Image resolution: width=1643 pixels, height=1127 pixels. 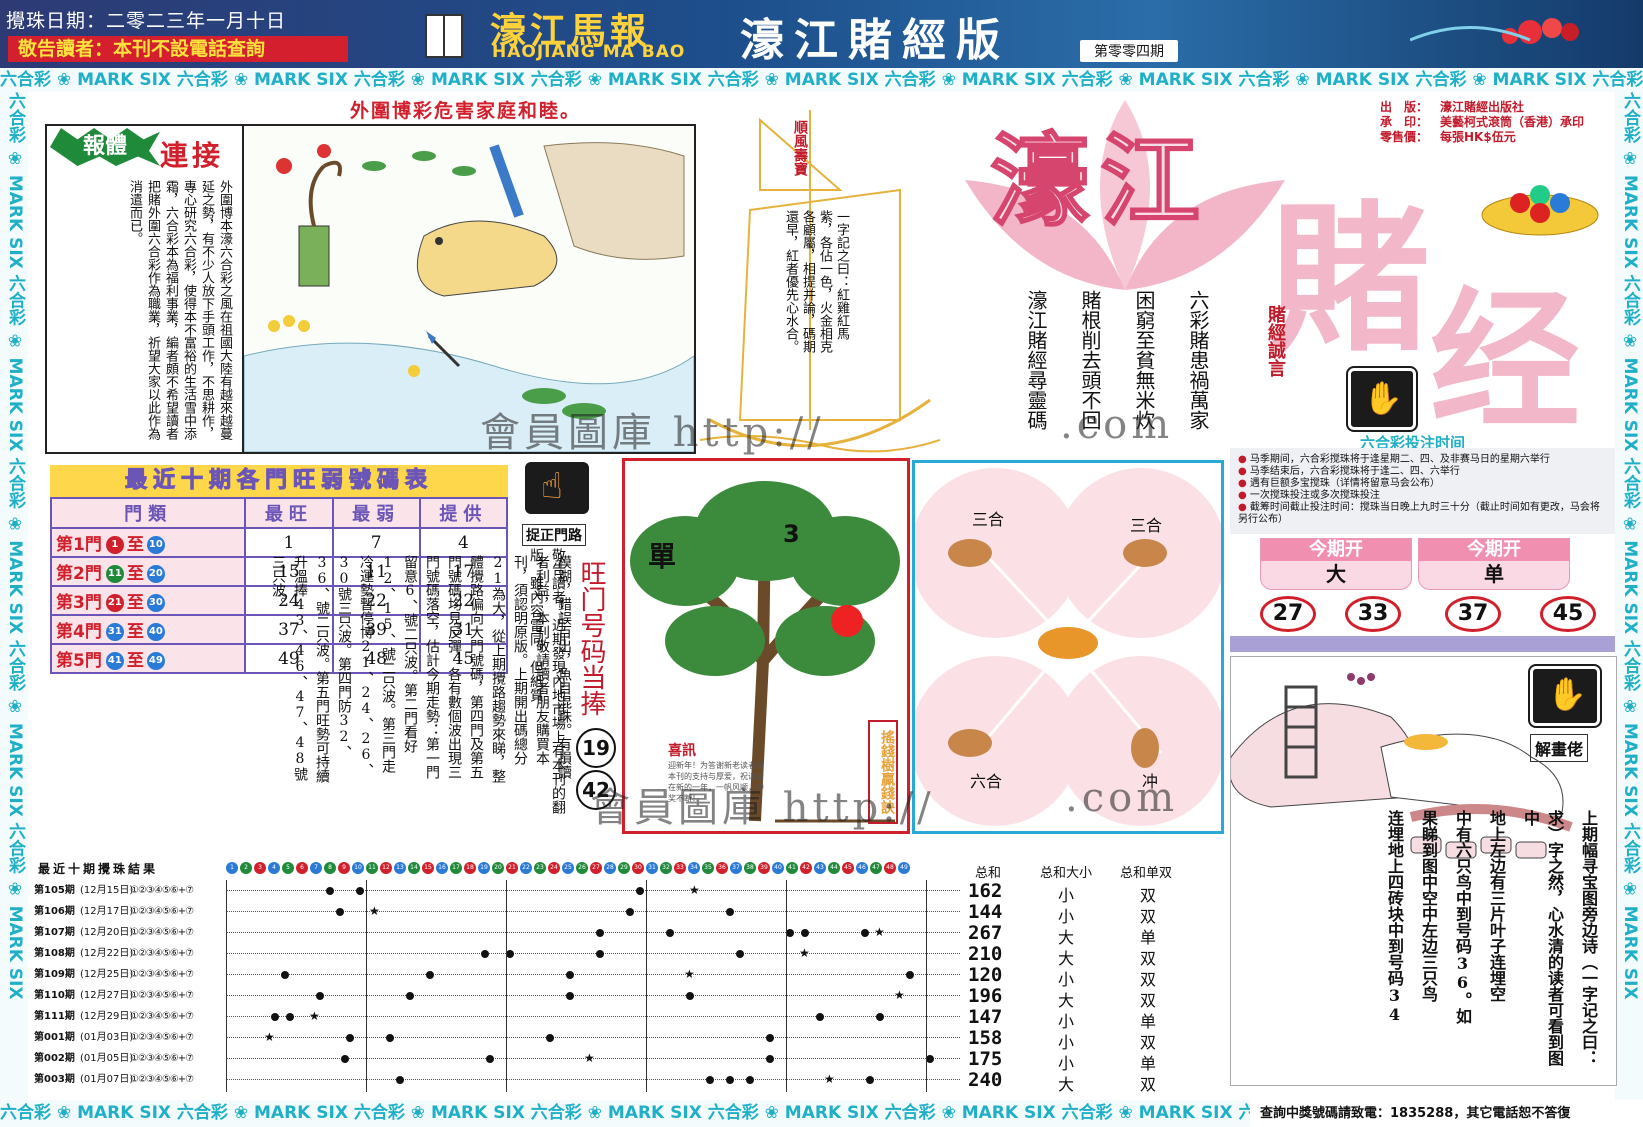 I want to click on draw-date: 攪珠日期：二零二三年一月十日, so click(x=146, y=21).